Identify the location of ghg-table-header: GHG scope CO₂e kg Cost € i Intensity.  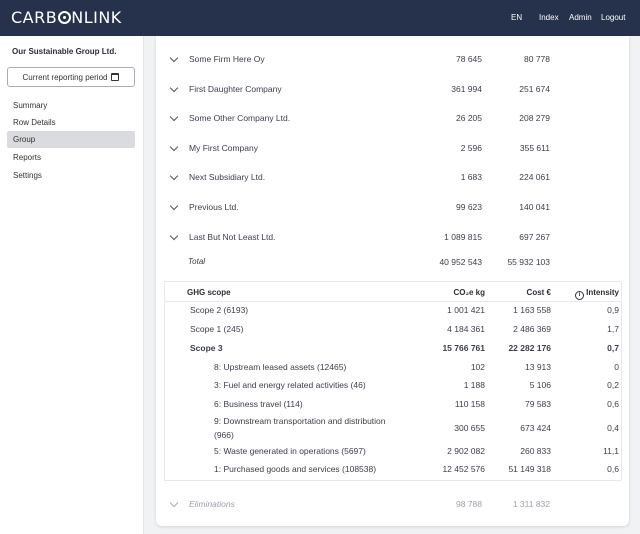
(393, 292).